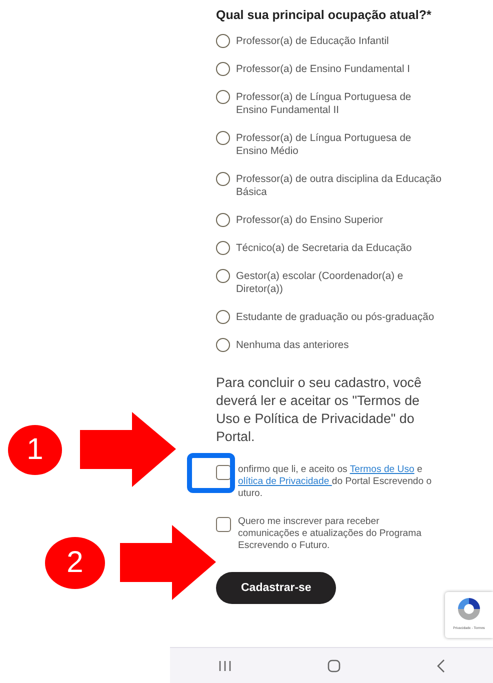  What do you see at coordinates (330, 185) in the screenshot?
I see `radio-option: Professor(a) de outra disciplina da Educação Básica` at bounding box center [330, 185].